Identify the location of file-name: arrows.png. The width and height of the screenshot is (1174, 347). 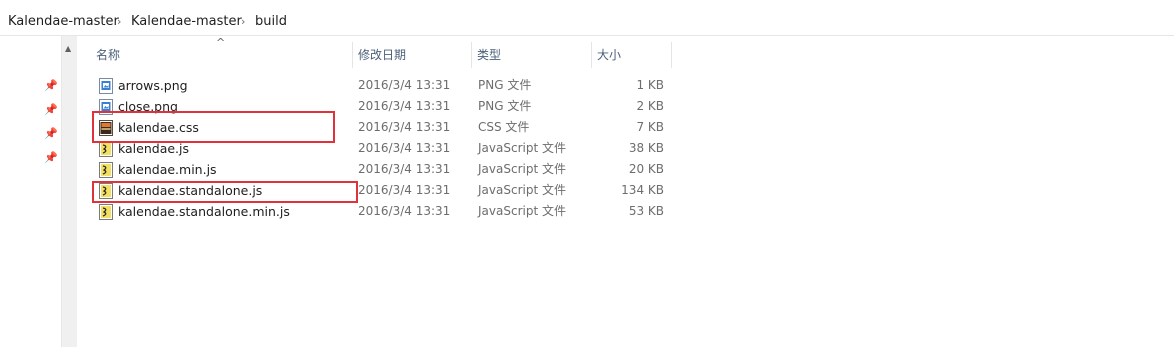
(153, 85).